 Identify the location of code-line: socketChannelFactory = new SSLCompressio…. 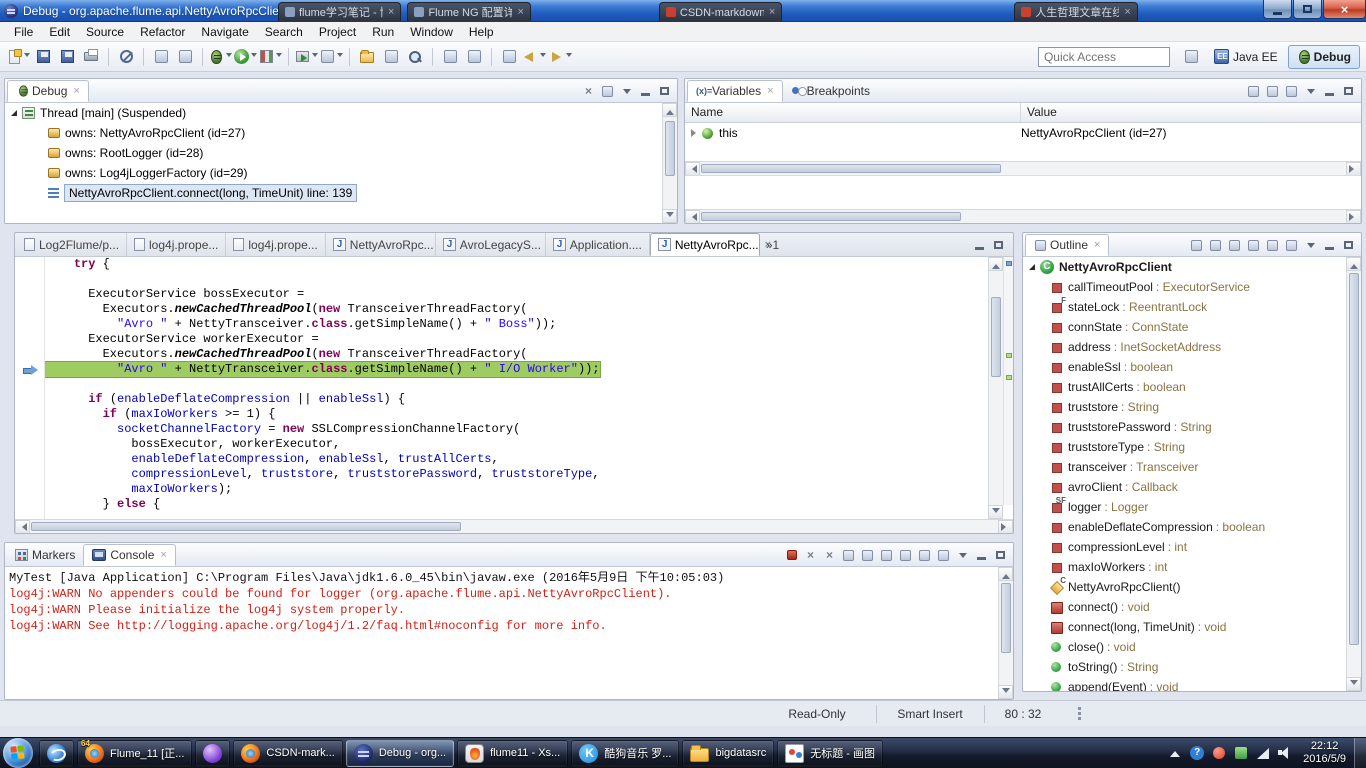
(516, 429).